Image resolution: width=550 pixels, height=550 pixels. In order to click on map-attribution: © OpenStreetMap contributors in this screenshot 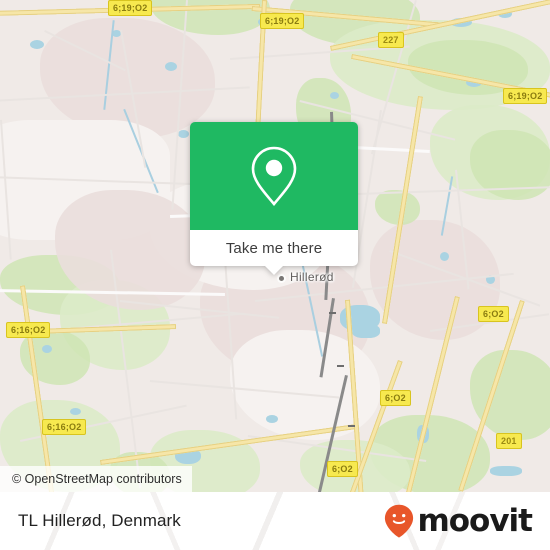, I will do `click(96, 479)`.